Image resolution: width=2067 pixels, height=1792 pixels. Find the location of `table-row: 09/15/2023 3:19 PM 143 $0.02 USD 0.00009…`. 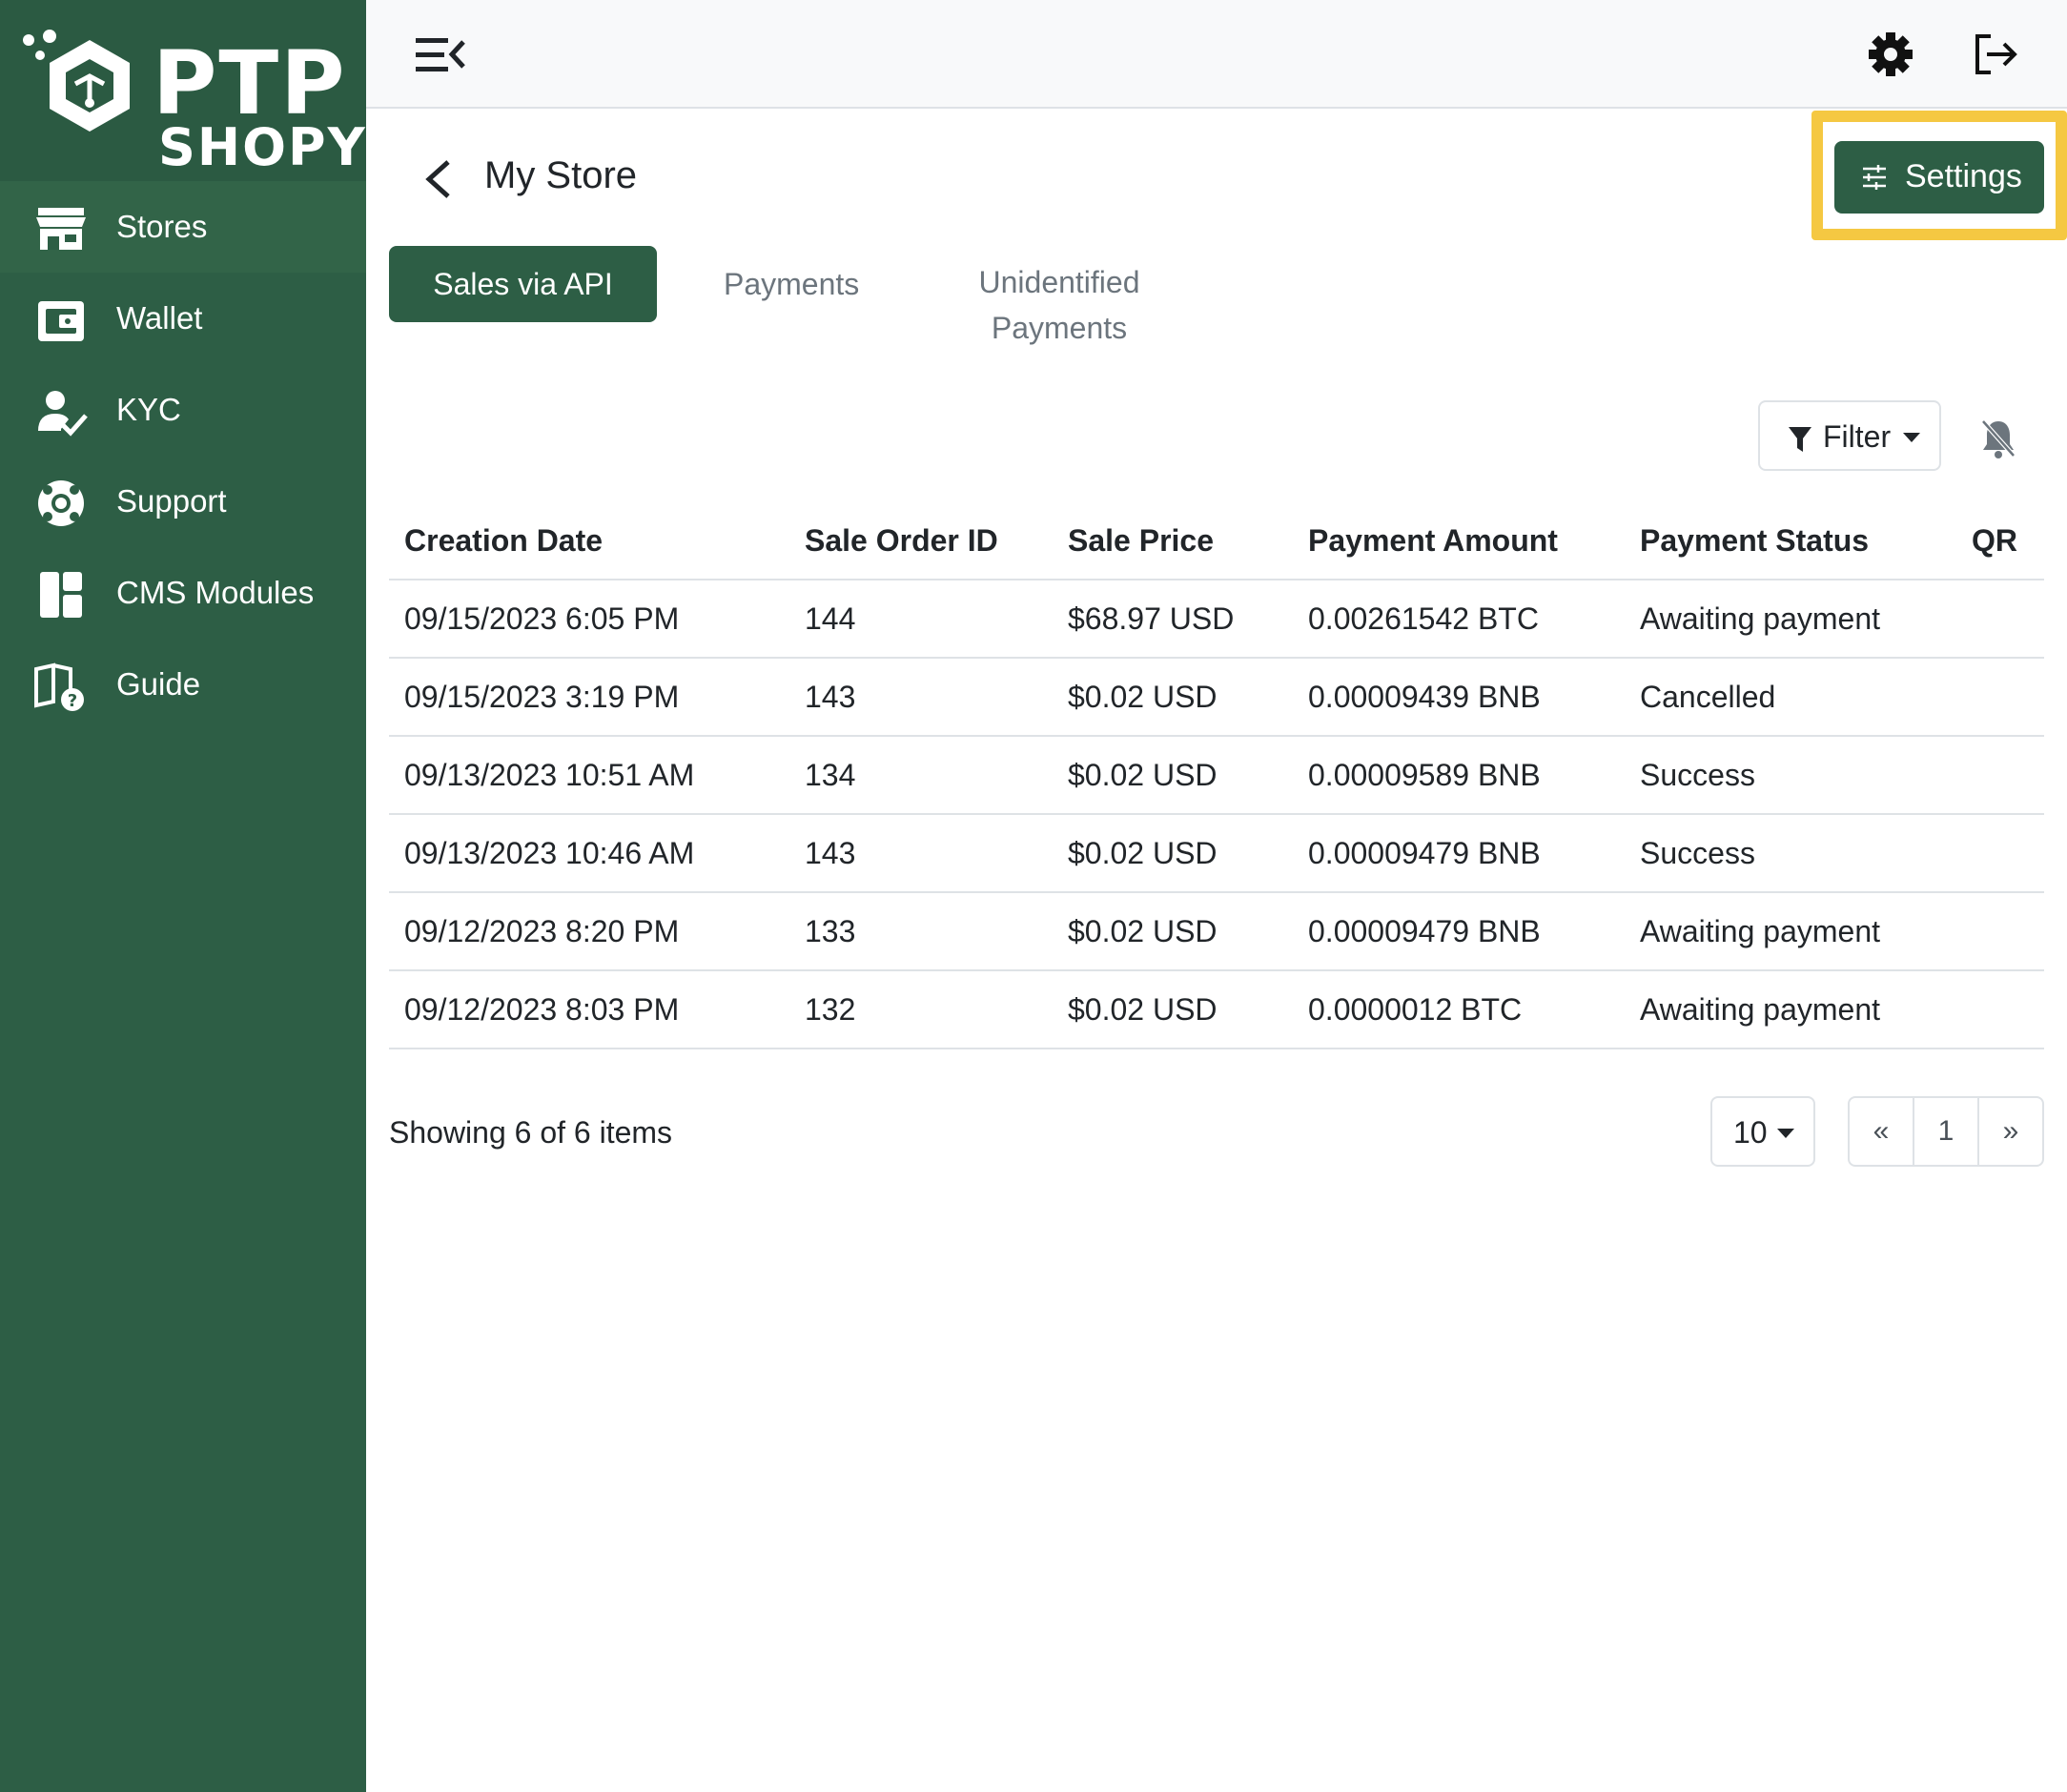

table-row: 09/15/2023 3:19 PM 143 $0.02 USD 0.00009… is located at coordinates (1216, 697).